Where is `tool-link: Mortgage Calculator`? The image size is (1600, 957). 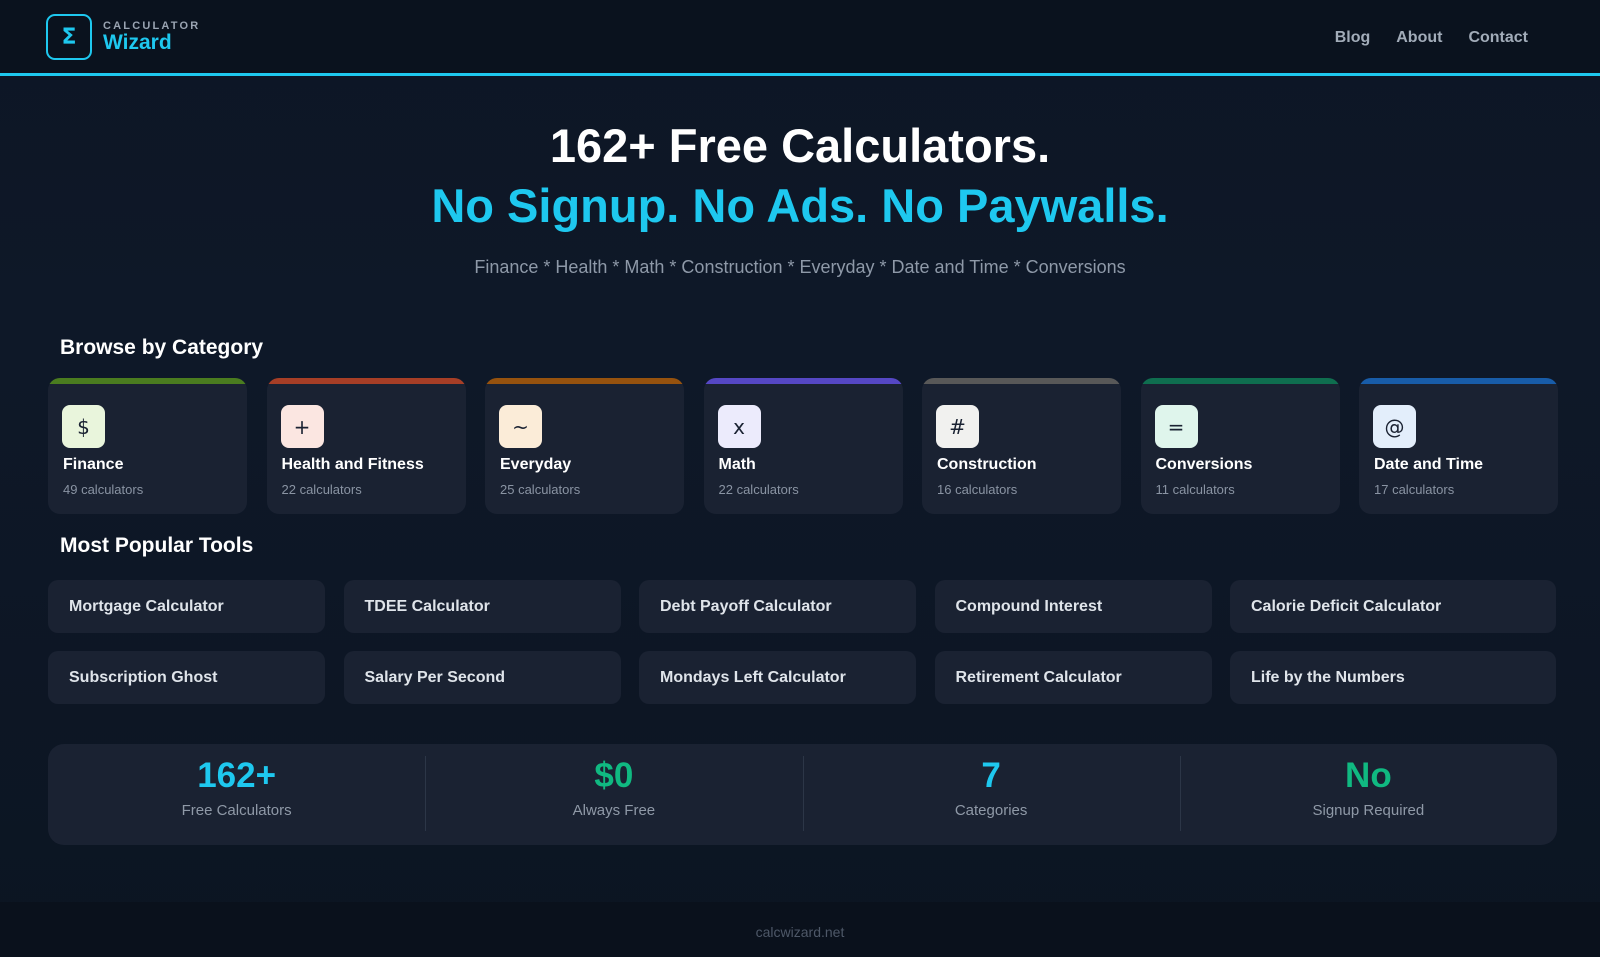 tool-link: Mortgage Calculator is located at coordinates (186, 606).